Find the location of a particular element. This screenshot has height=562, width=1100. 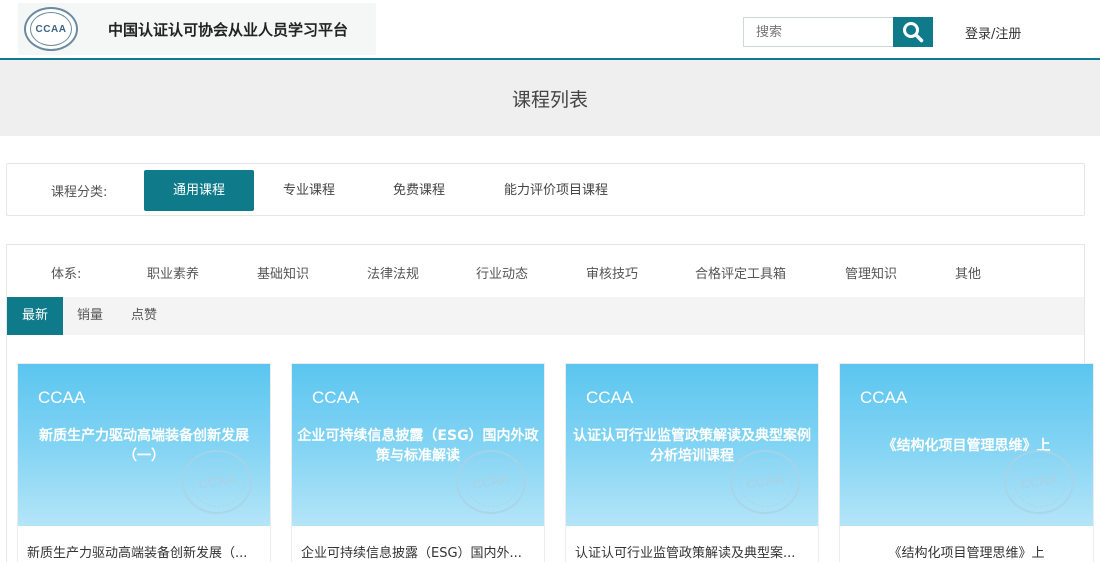

page-title: 课程列表 is located at coordinates (549, 99).